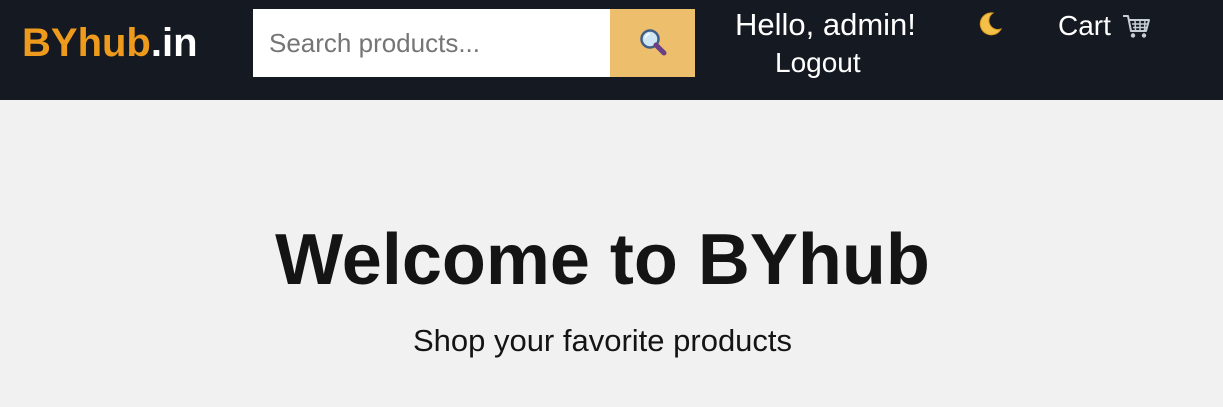  Describe the element at coordinates (602, 340) in the screenshot. I see `hero-subtitle: Shop your favorite products` at that location.